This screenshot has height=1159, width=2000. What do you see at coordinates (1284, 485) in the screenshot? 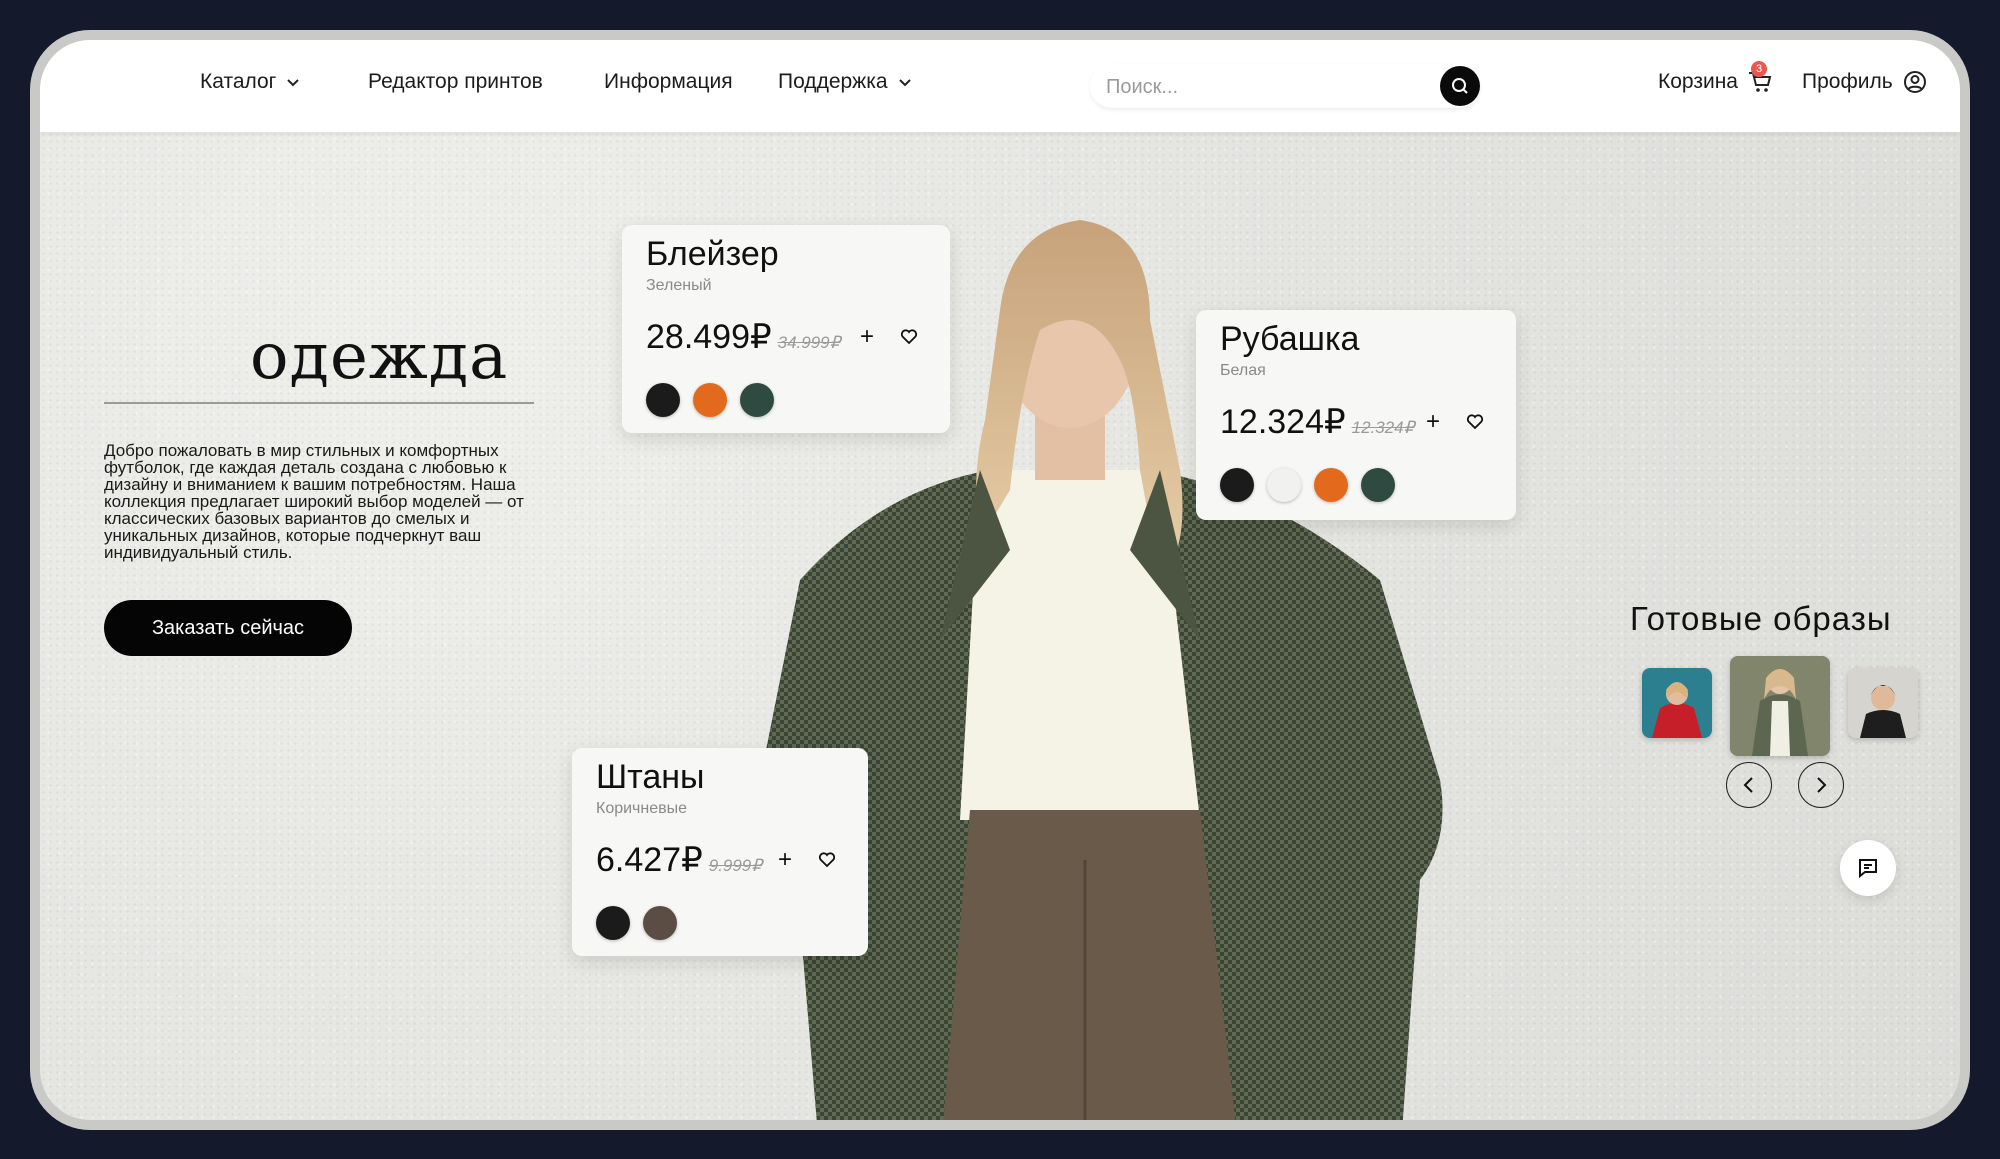
I see `color-swatch-white` at bounding box center [1284, 485].